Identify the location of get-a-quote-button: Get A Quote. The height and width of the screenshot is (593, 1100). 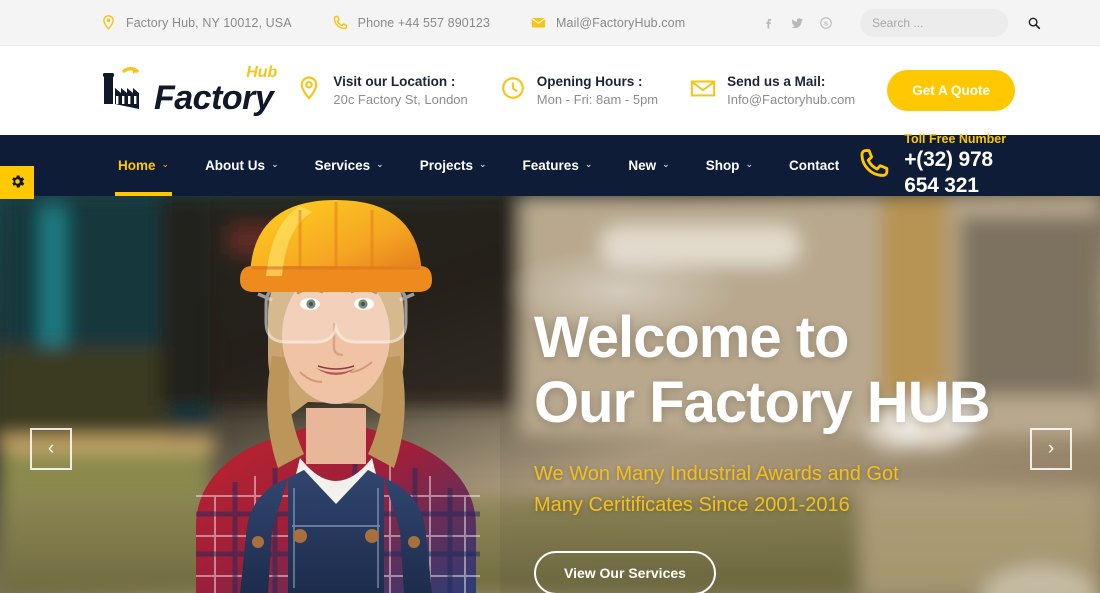
(951, 90).